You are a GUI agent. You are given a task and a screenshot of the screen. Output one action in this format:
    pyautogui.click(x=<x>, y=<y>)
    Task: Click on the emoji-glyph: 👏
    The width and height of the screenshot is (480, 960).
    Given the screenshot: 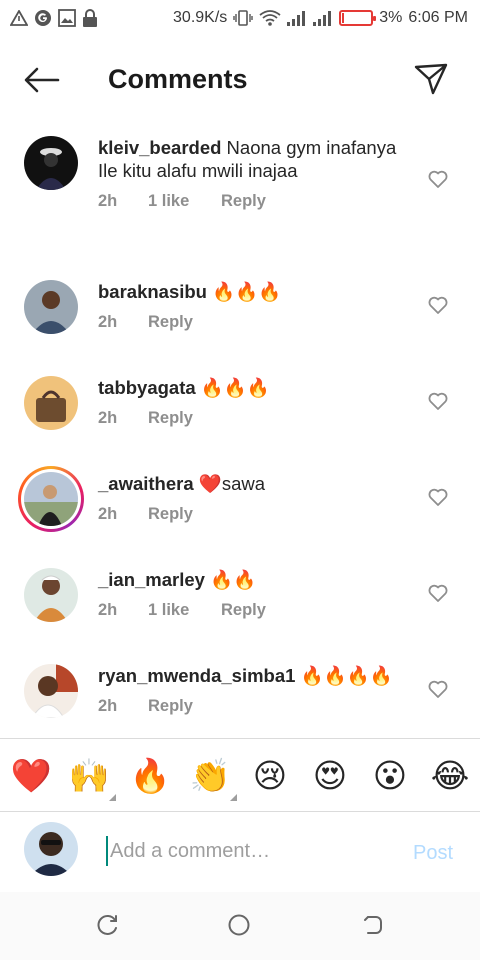 What is the action you would take?
    pyautogui.click(x=210, y=775)
    